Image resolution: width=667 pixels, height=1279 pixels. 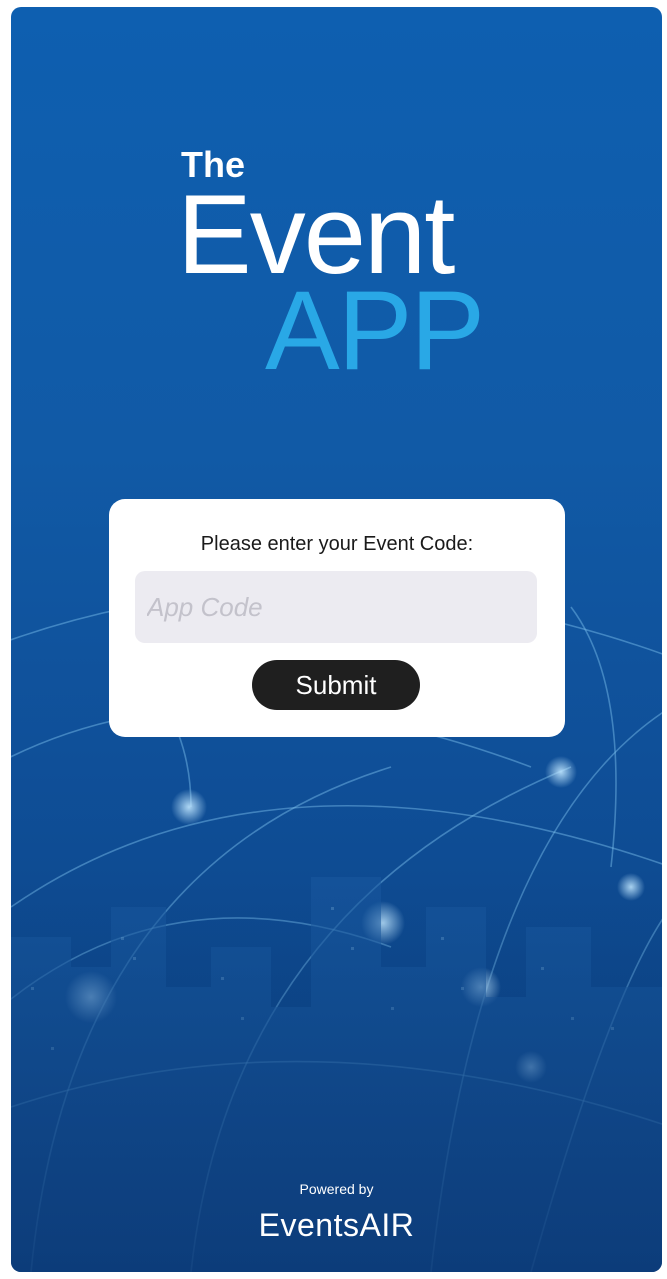 What do you see at coordinates (336, 685) in the screenshot?
I see `submit-button: Submit` at bounding box center [336, 685].